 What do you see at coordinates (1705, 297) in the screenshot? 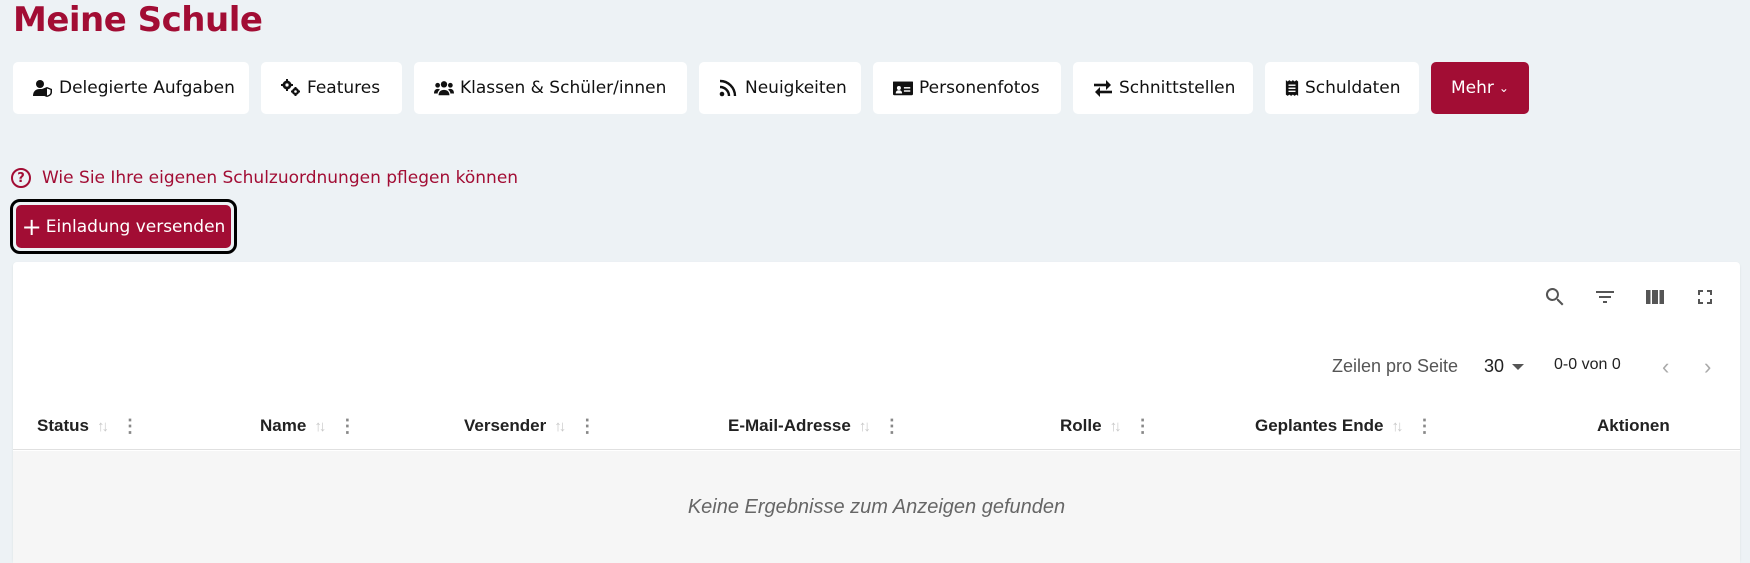
I see `fullscreen-icon` at bounding box center [1705, 297].